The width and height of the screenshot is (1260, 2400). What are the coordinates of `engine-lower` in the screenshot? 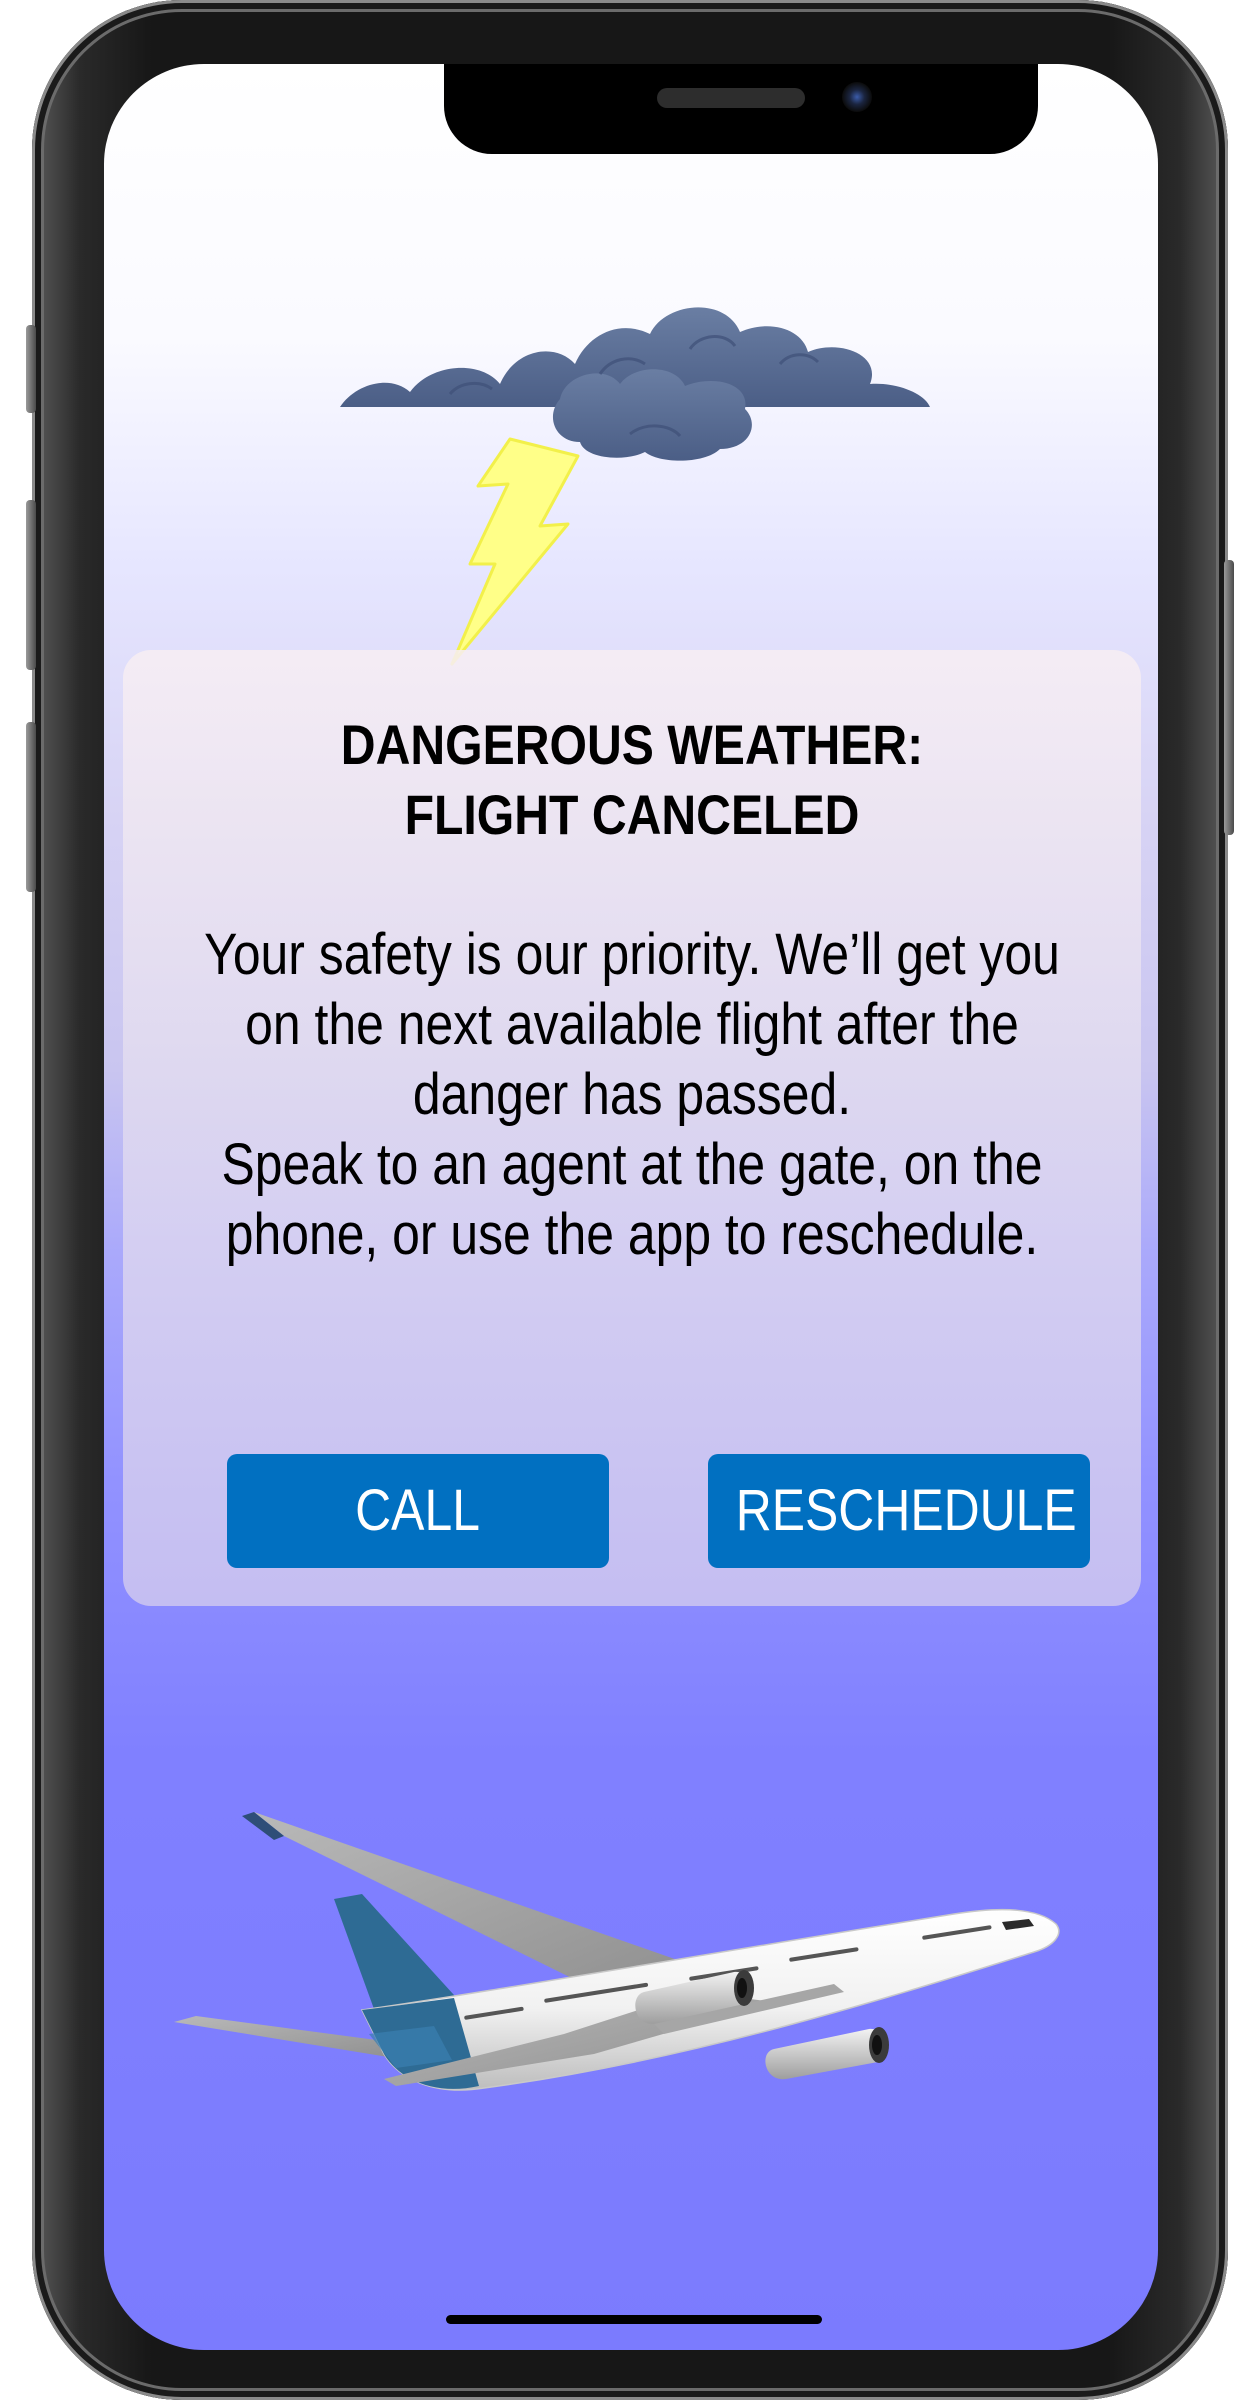 It's located at (827, 2053).